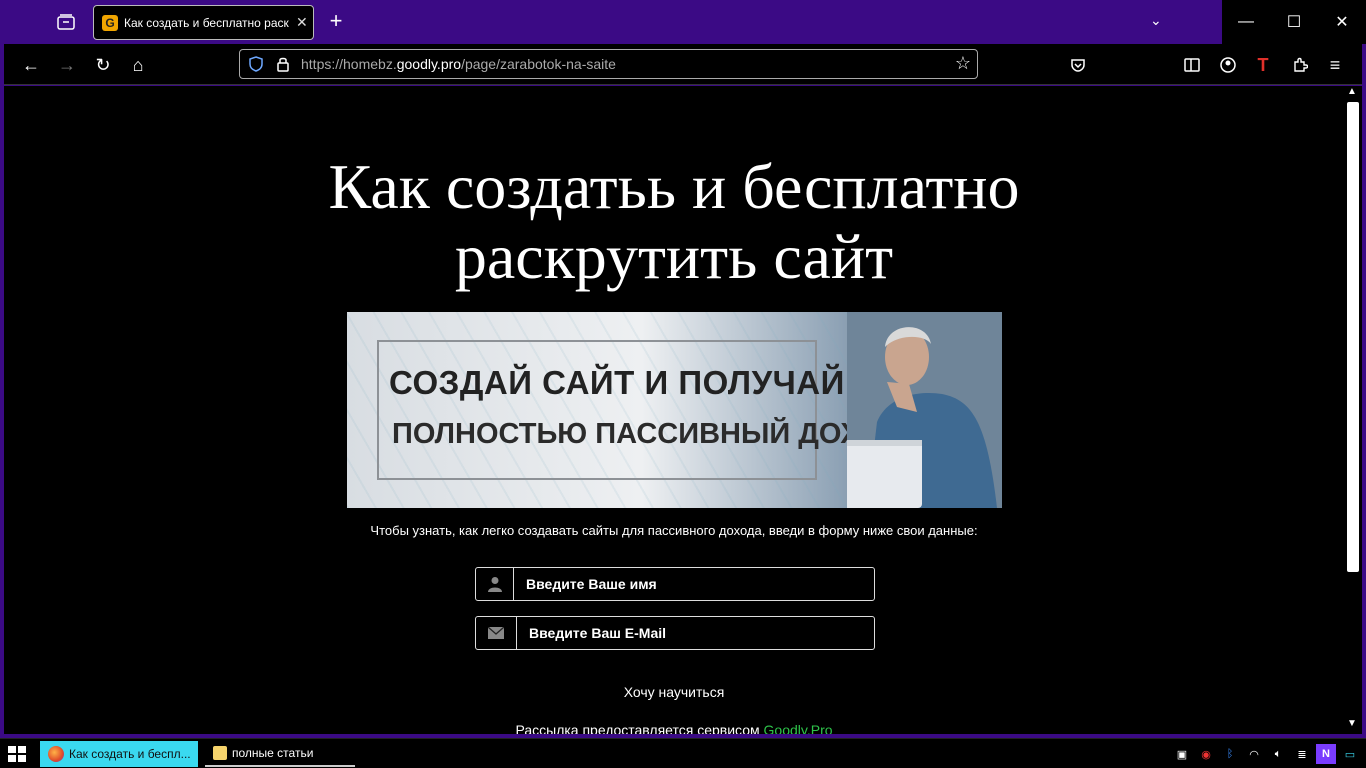  I want to click on tab-title: Как создать и бесплатно раск, so click(206, 22).